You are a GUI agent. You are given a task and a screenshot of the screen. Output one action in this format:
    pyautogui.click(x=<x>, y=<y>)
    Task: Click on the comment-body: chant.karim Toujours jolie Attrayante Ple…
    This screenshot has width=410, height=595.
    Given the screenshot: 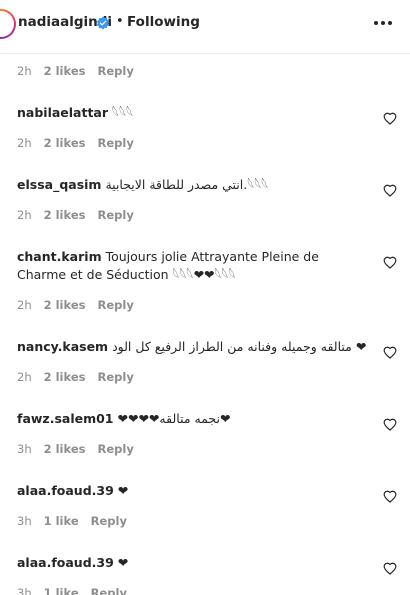 What is the action you would take?
    pyautogui.click(x=192, y=266)
    